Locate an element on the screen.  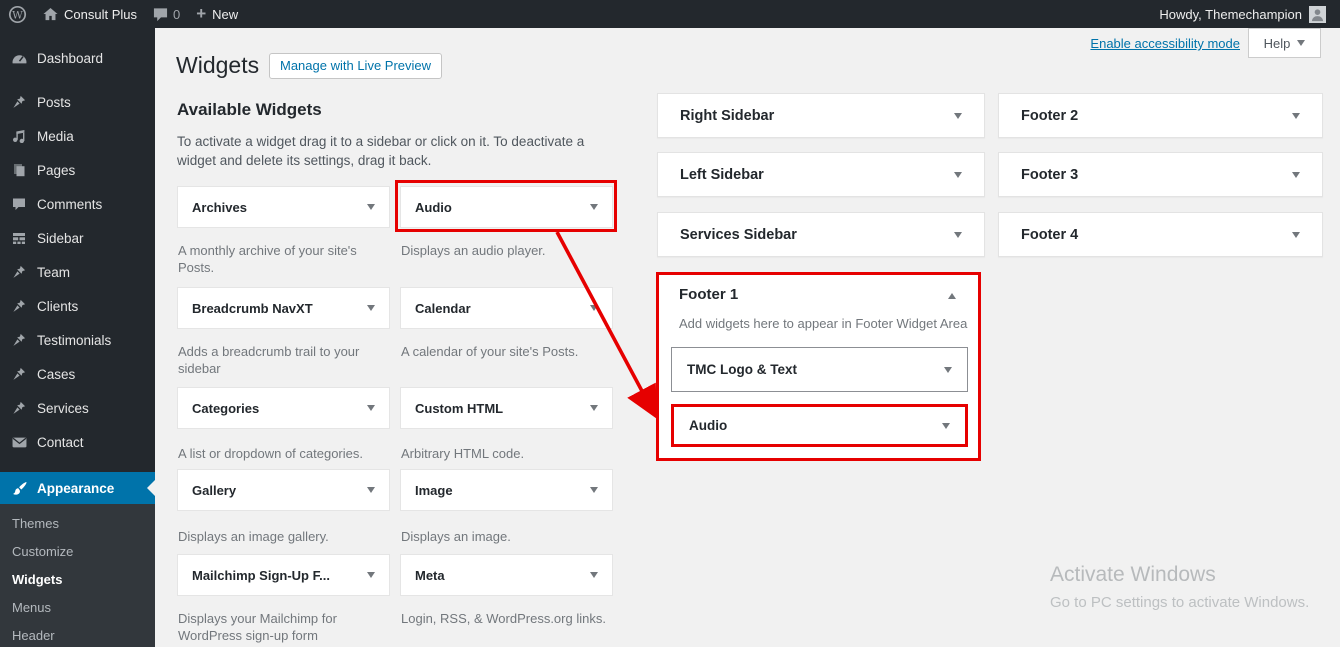
sidebar-item-label: Dashboard is located at coordinates (70, 58).